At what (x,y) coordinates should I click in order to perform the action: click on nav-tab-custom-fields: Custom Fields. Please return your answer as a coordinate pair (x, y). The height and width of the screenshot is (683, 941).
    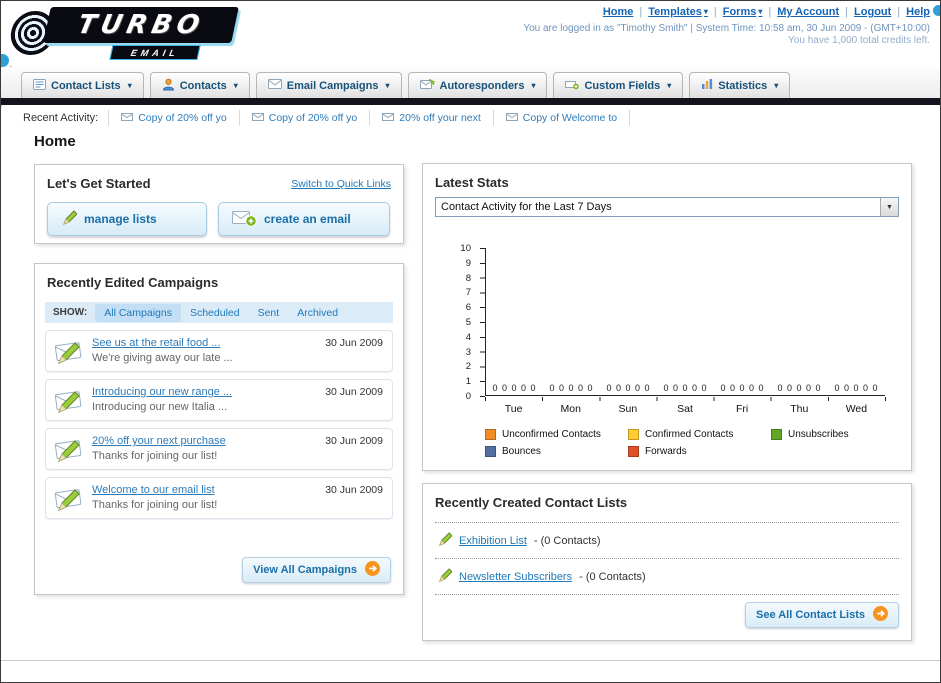
    Looking at the image, I should click on (618, 85).